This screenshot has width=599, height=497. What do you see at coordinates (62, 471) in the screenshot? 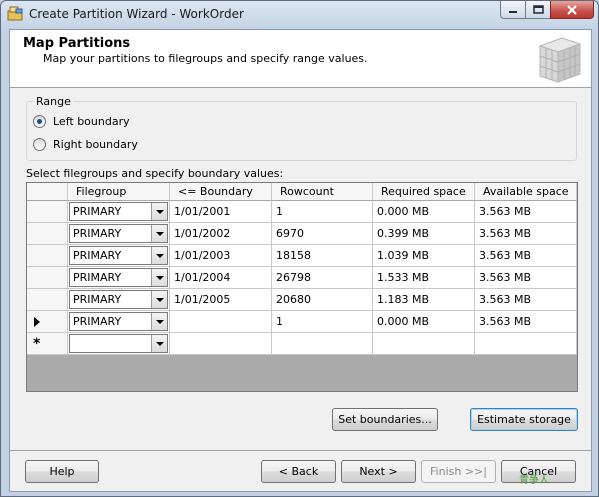
I see `help-button: Help` at bounding box center [62, 471].